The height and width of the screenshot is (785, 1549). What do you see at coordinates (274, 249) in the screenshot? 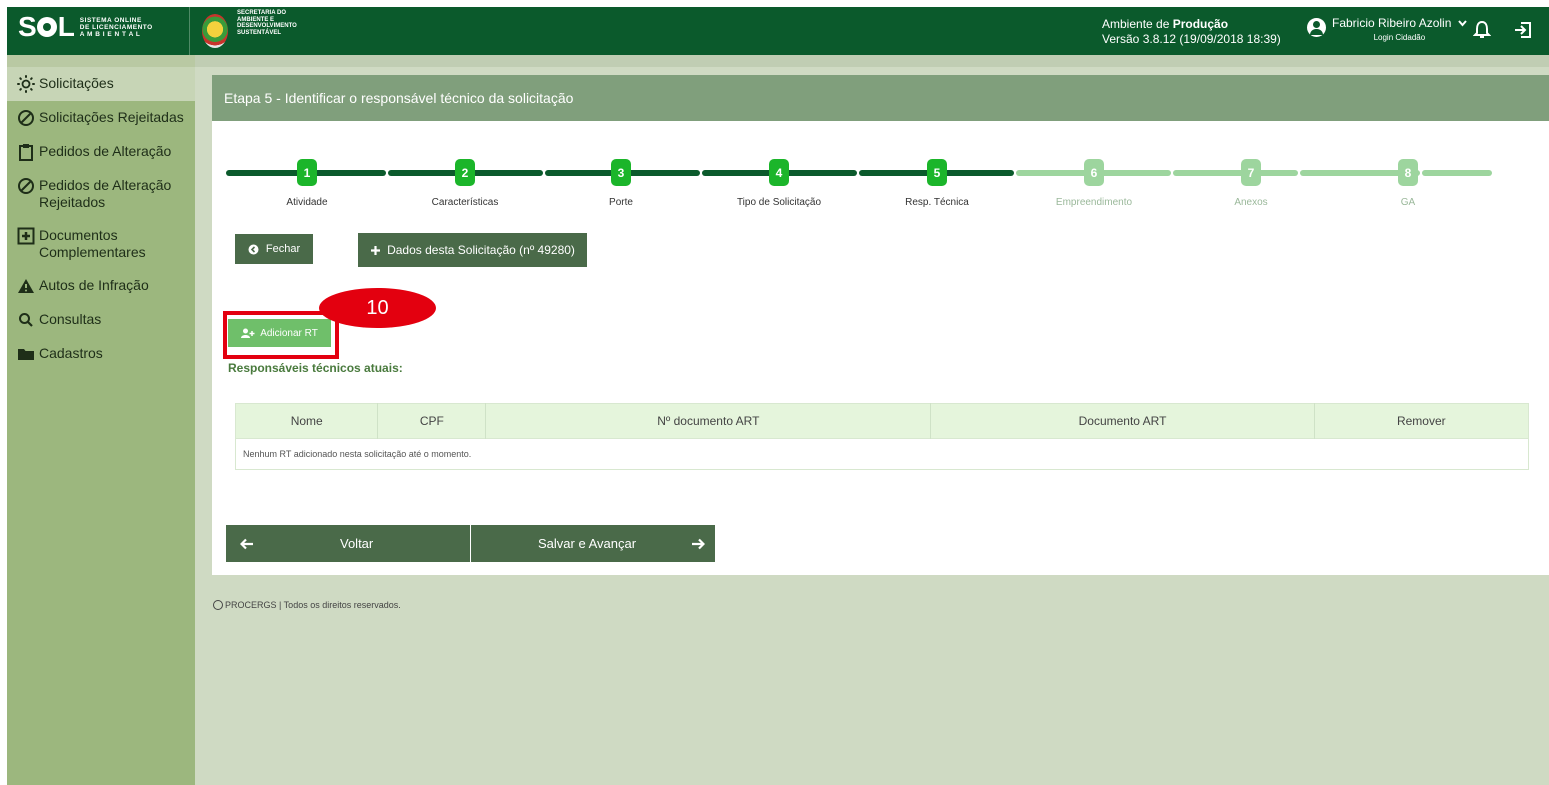
I see `close-button: Fechar` at bounding box center [274, 249].